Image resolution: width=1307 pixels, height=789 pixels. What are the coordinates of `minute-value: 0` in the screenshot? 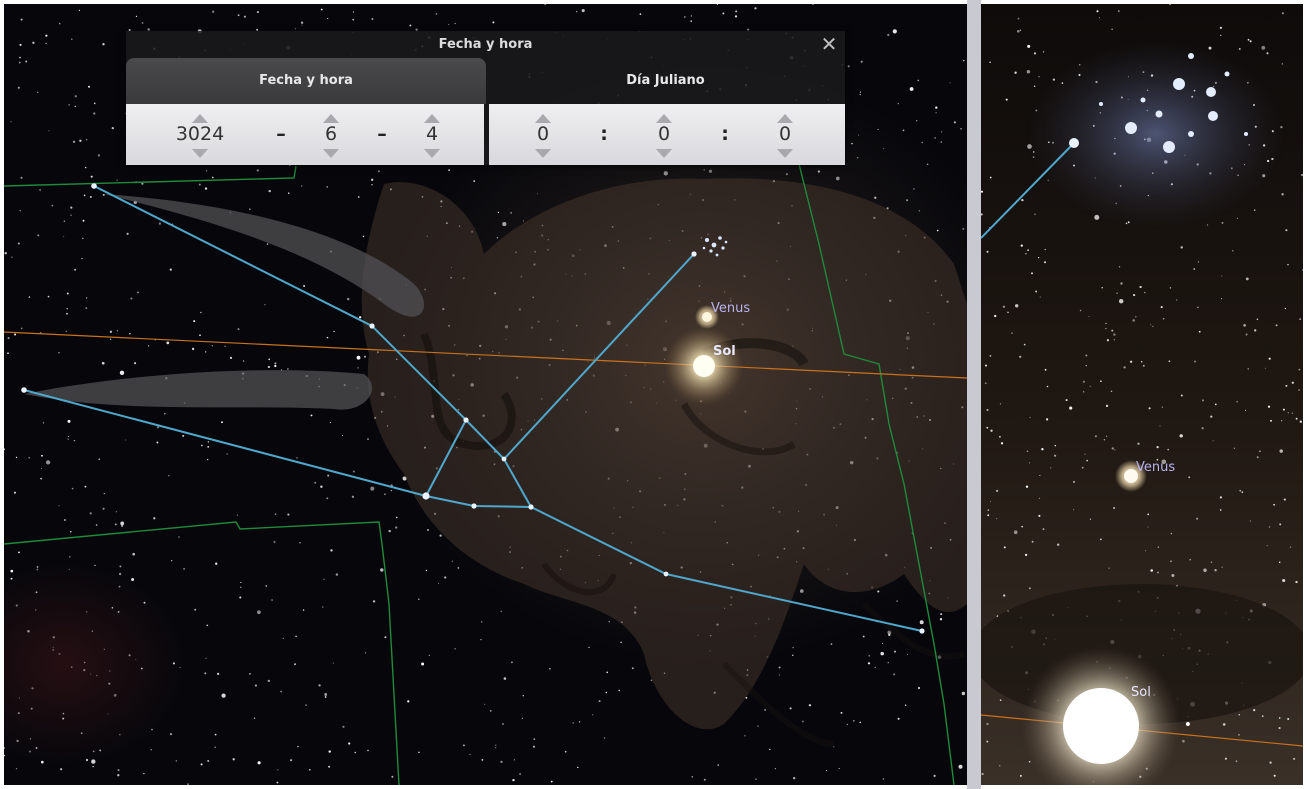 It's located at (664, 134).